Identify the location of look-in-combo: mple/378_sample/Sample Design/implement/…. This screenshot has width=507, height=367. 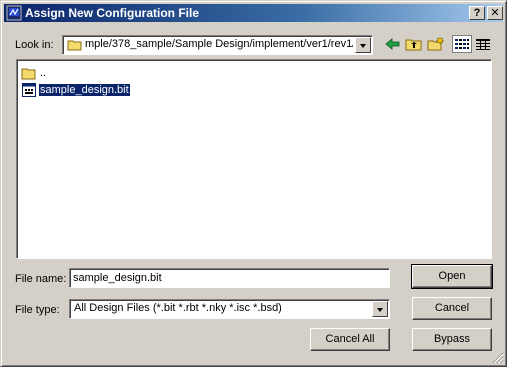
(217, 45).